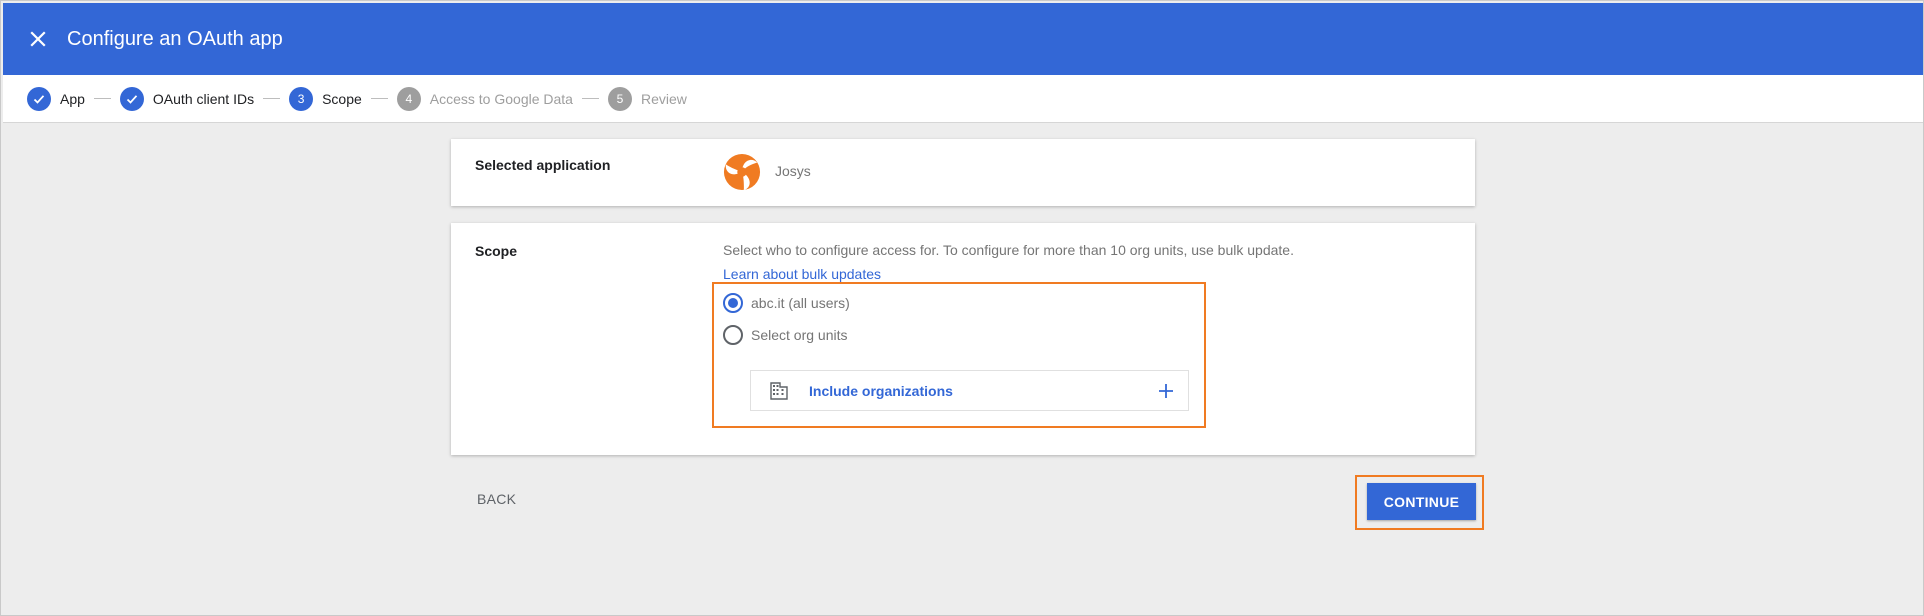 The width and height of the screenshot is (1924, 616). Describe the element at coordinates (1166, 391) in the screenshot. I see `plus-icon` at that location.